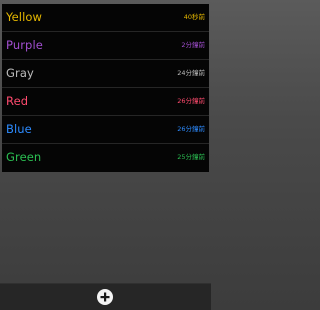 Image resolution: width=320 pixels, height=310 pixels. I want to click on bottom-action-bar, so click(105, 296).